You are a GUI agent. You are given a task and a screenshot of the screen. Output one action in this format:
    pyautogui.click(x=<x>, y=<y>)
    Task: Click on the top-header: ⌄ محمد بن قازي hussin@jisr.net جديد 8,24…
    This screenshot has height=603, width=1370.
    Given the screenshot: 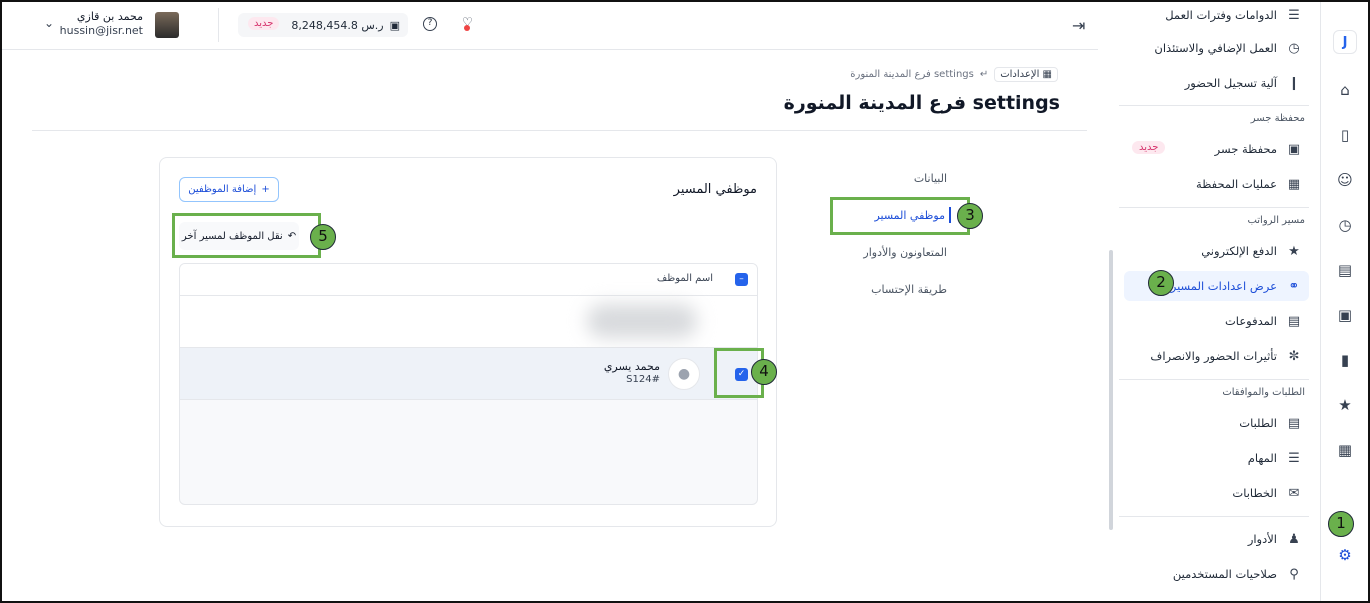 What is the action you would take?
    pyautogui.click(x=549, y=25)
    